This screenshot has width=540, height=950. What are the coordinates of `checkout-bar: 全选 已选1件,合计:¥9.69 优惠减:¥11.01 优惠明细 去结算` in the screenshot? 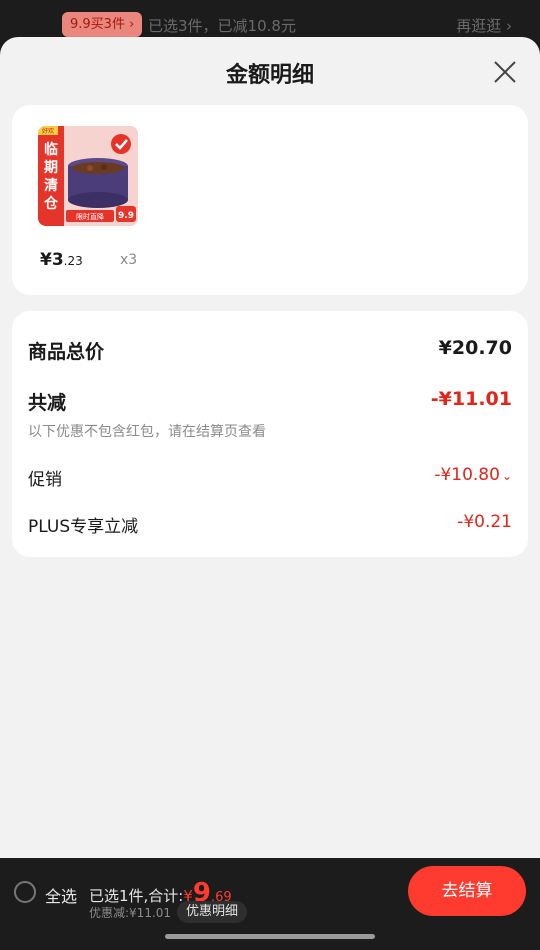 It's located at (270, 904).